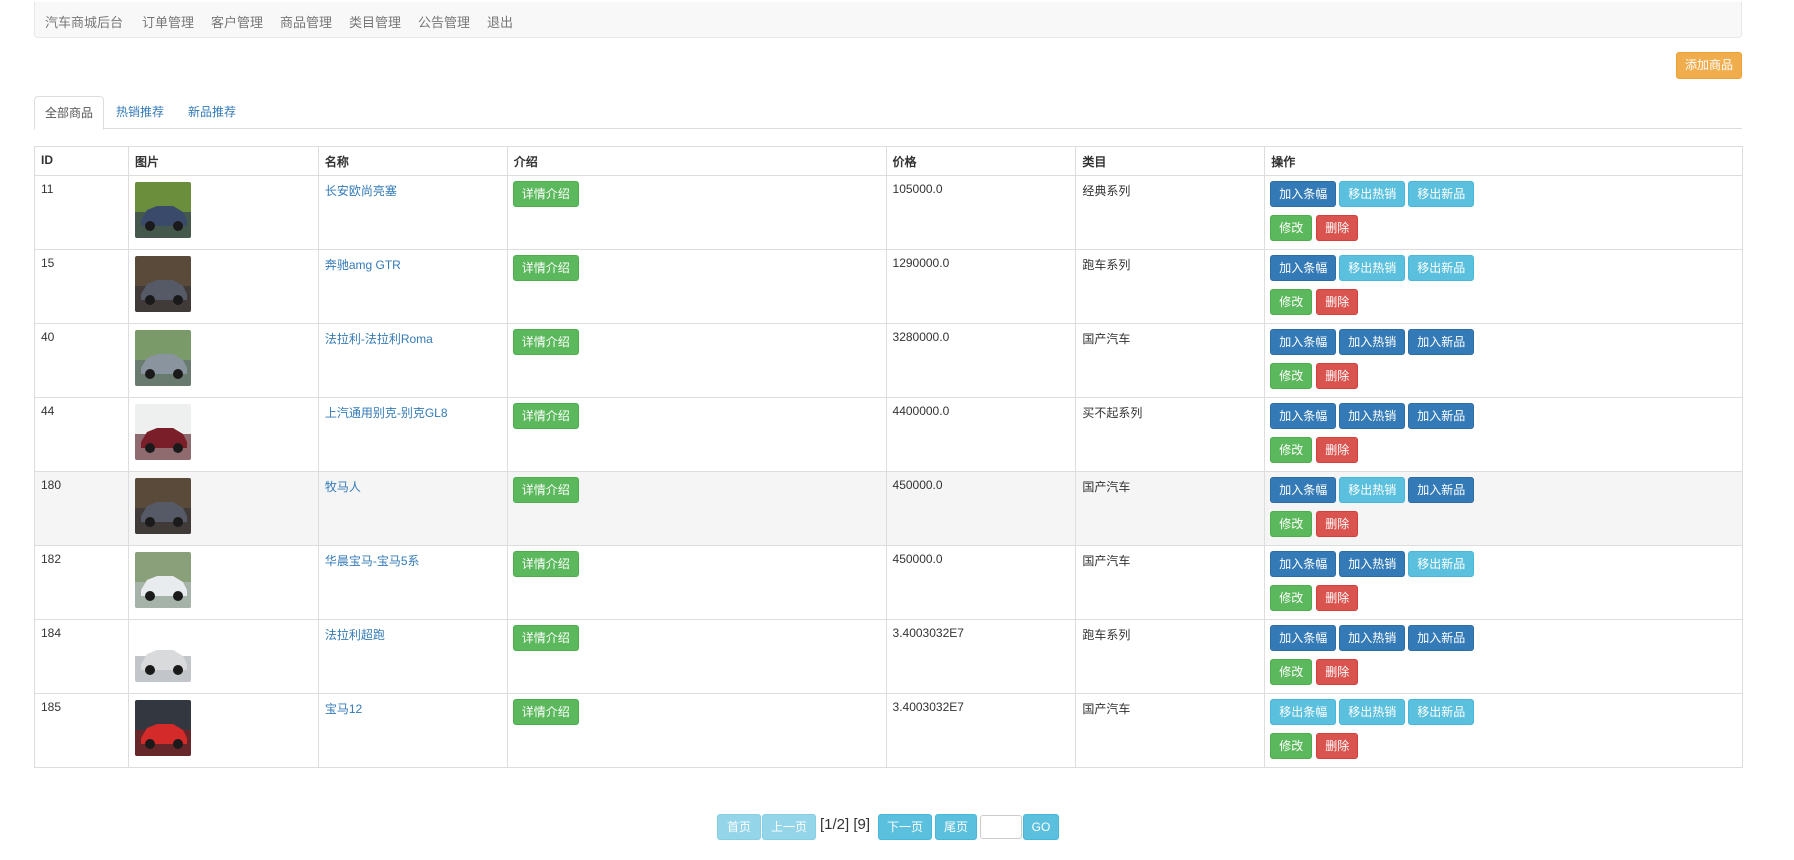 The height and width of the screenshot is (860, 1794). Describe the element at coordinates (739, 827) in the screenshot. I see `pager-first-button: 首页` at that location.